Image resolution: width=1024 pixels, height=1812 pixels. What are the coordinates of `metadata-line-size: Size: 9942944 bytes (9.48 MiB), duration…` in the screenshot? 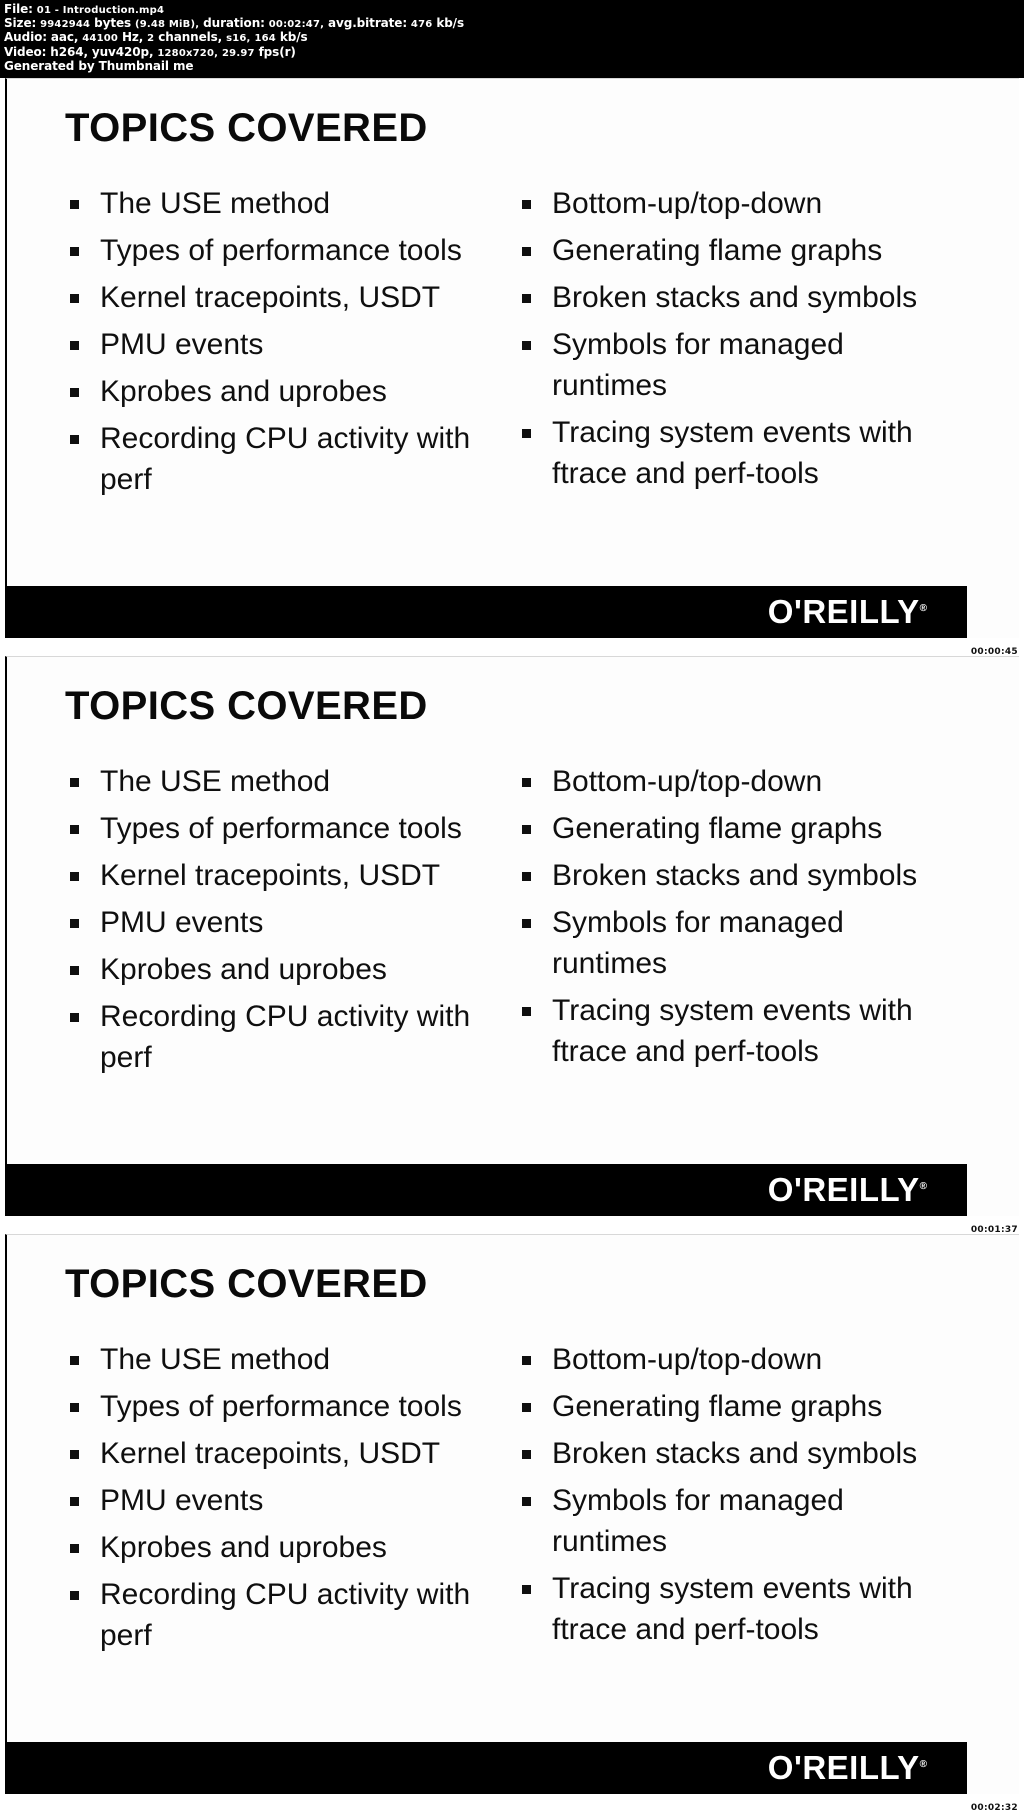 It's located at (512, 24).